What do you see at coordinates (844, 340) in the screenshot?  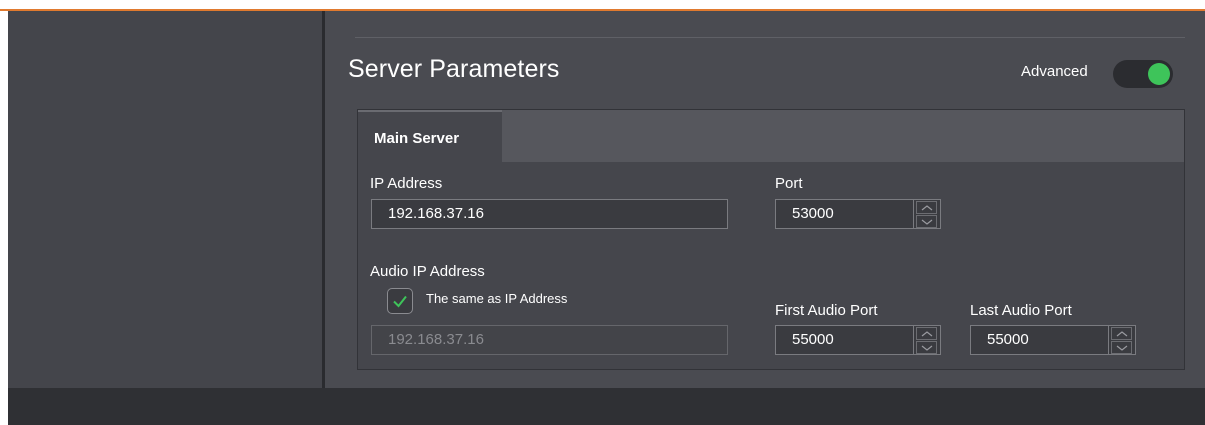 I see `first-audio-port-input: 55000` at bounding box center [844, 340].